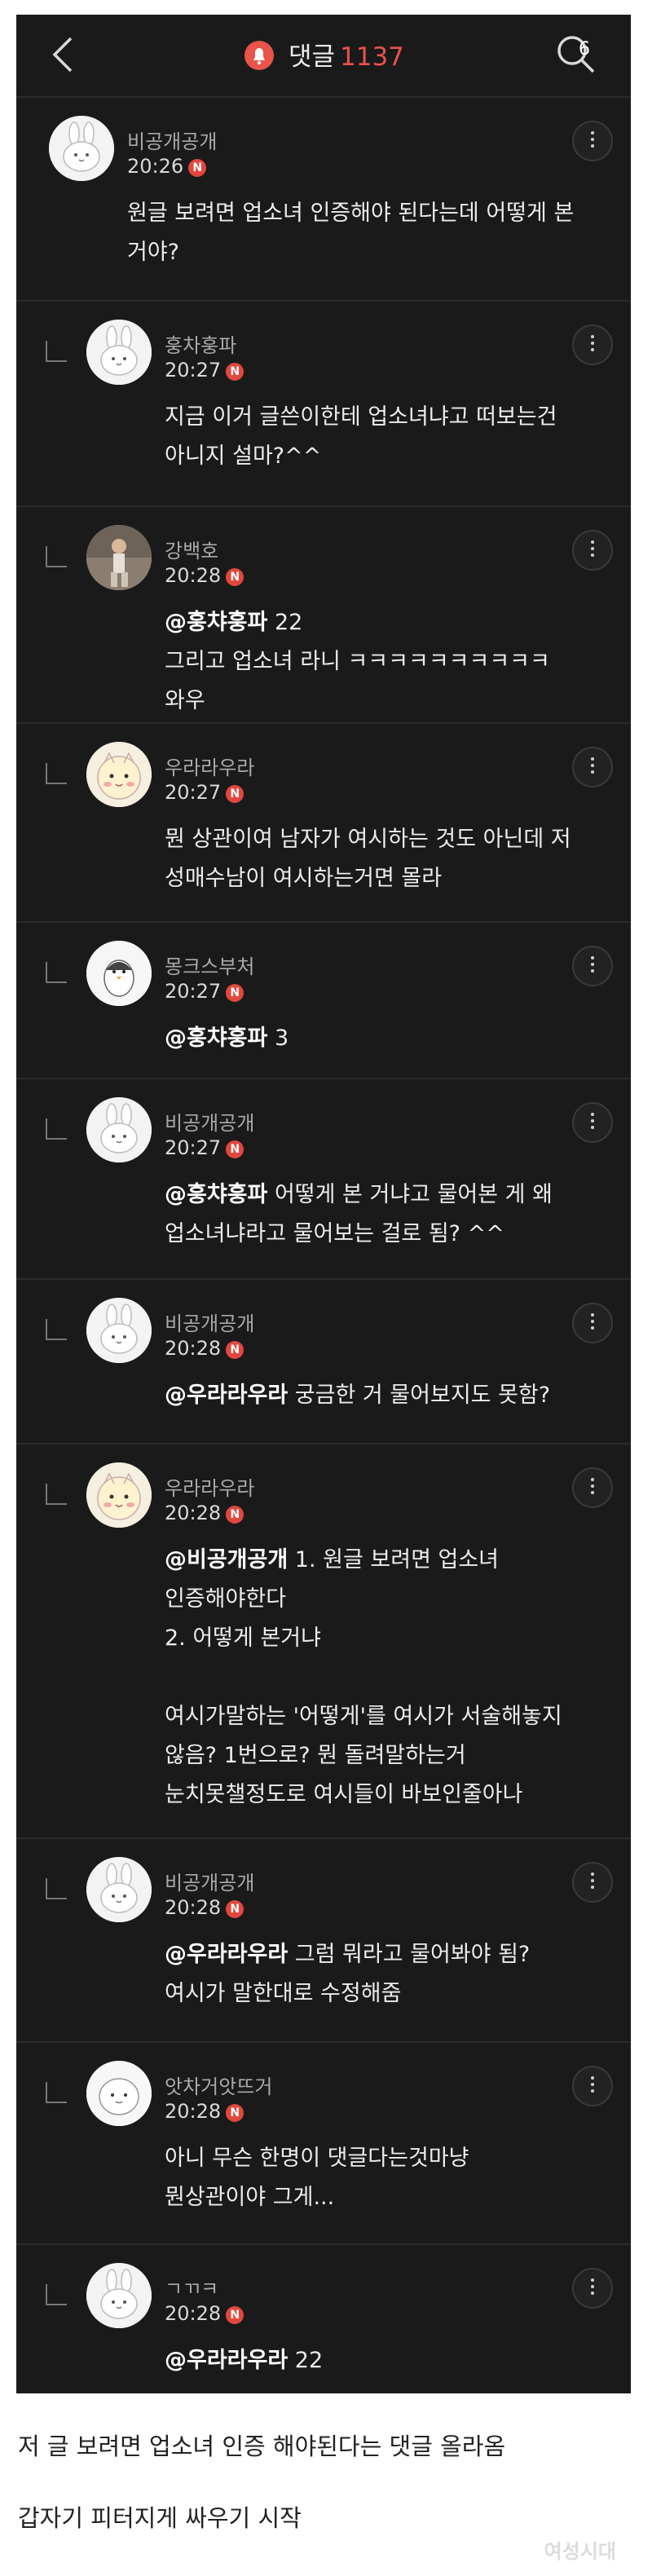  I want to click on comment-line-text: 3, so click(278, 1038).